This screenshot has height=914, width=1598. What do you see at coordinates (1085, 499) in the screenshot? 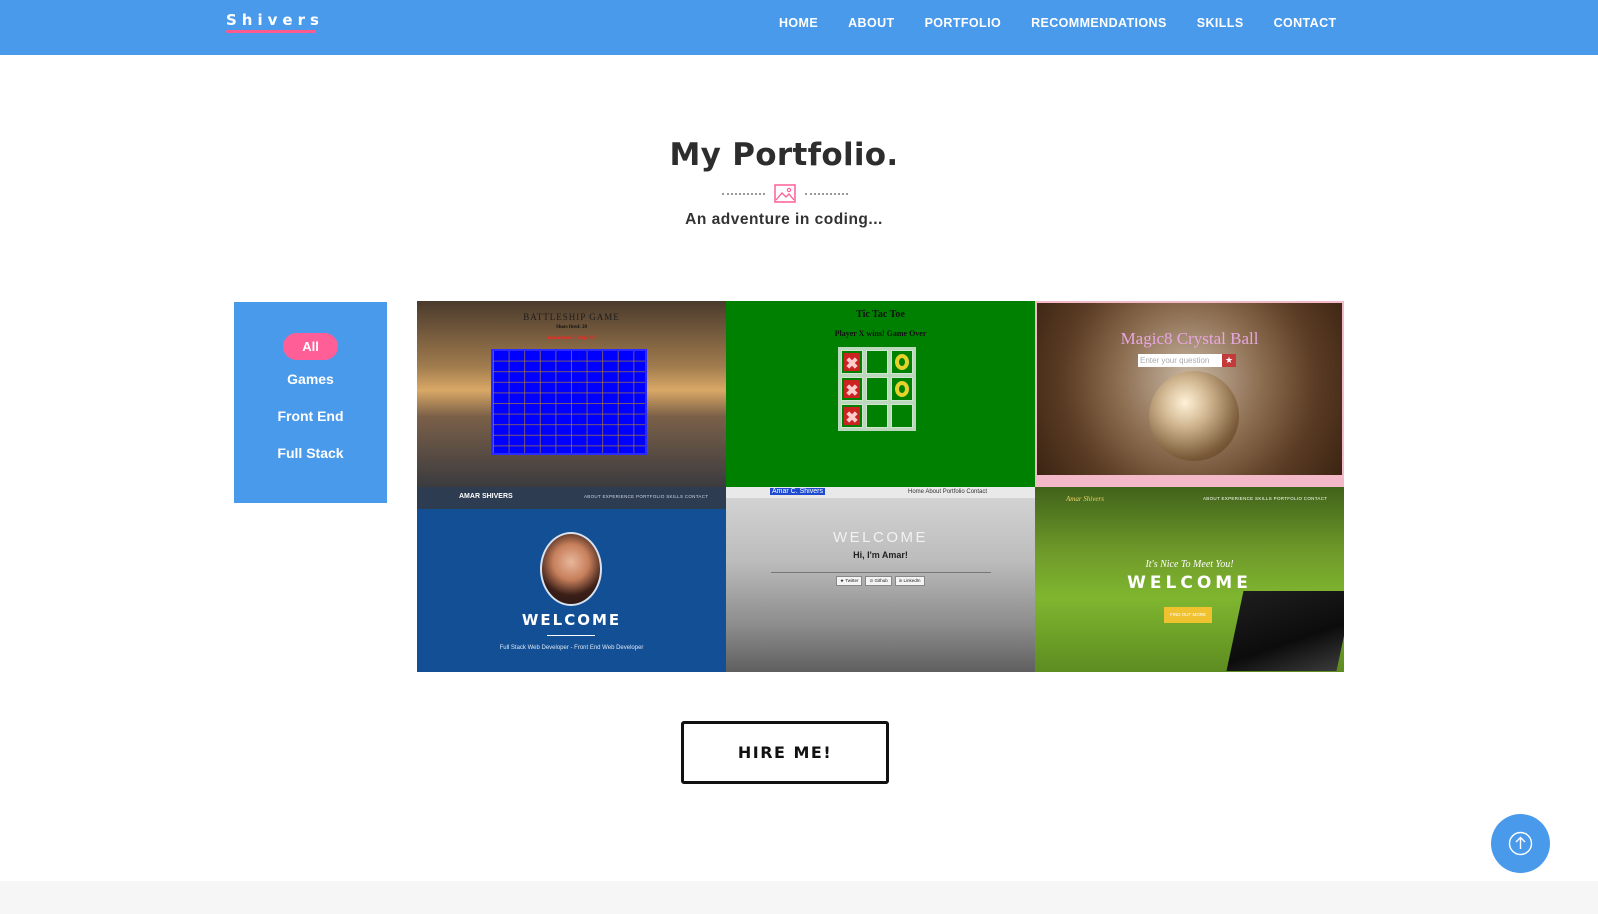
I see `green-site-brand: Amar Shivers` at bounding box center [1085, 499].